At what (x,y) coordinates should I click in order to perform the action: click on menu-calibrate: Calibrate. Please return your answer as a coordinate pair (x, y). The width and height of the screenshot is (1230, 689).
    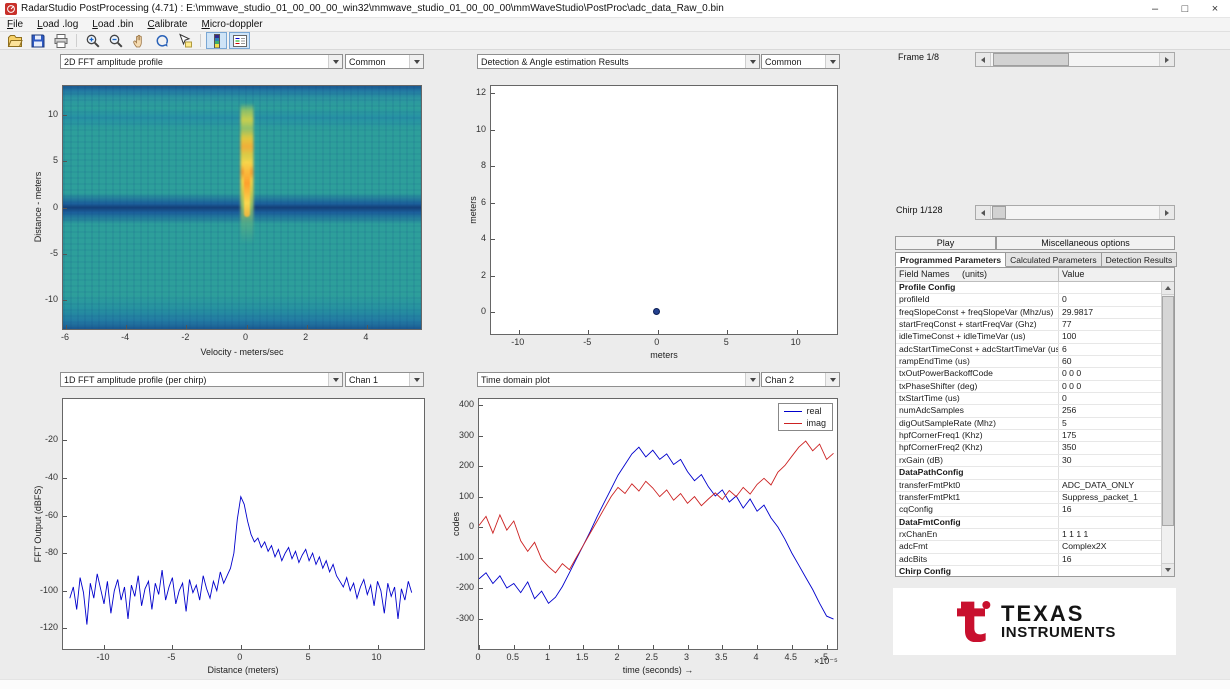
    Looking at the image, I should click on (167, 25).